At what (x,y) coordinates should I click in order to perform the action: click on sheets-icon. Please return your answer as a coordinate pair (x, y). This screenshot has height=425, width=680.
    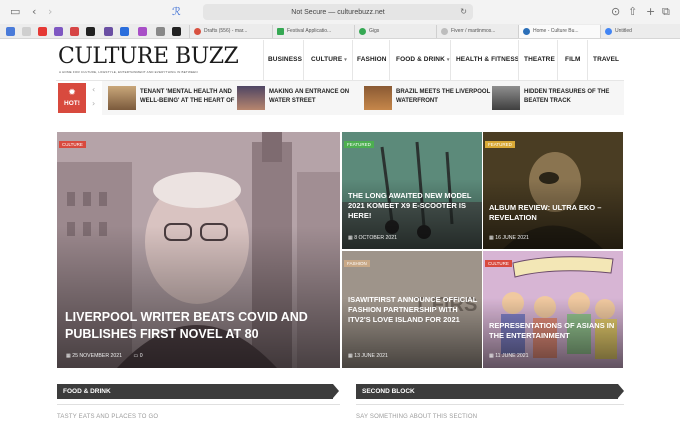
    Looking at the image, I should click on (280, 31).